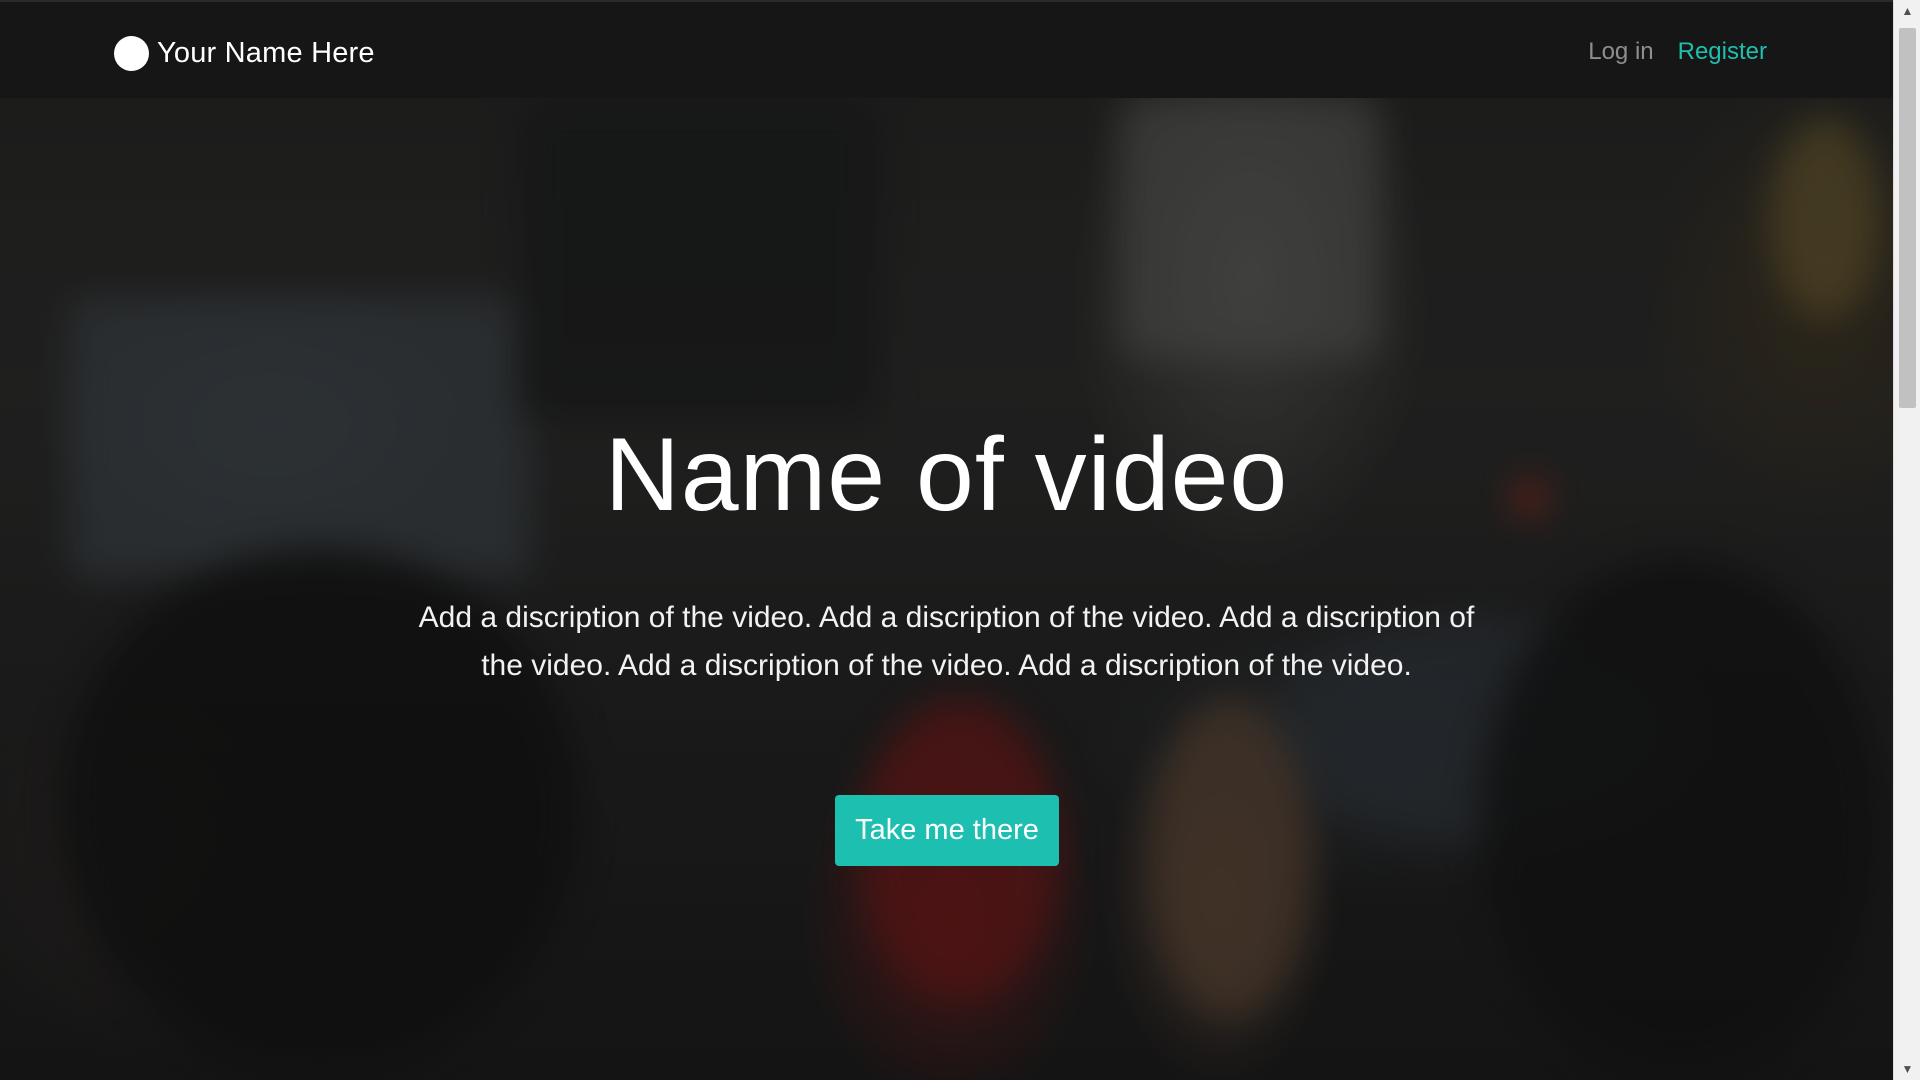 This screenshot has height=1080, width=1920. I want to click on video-title: Name of video, so click(946, 475).